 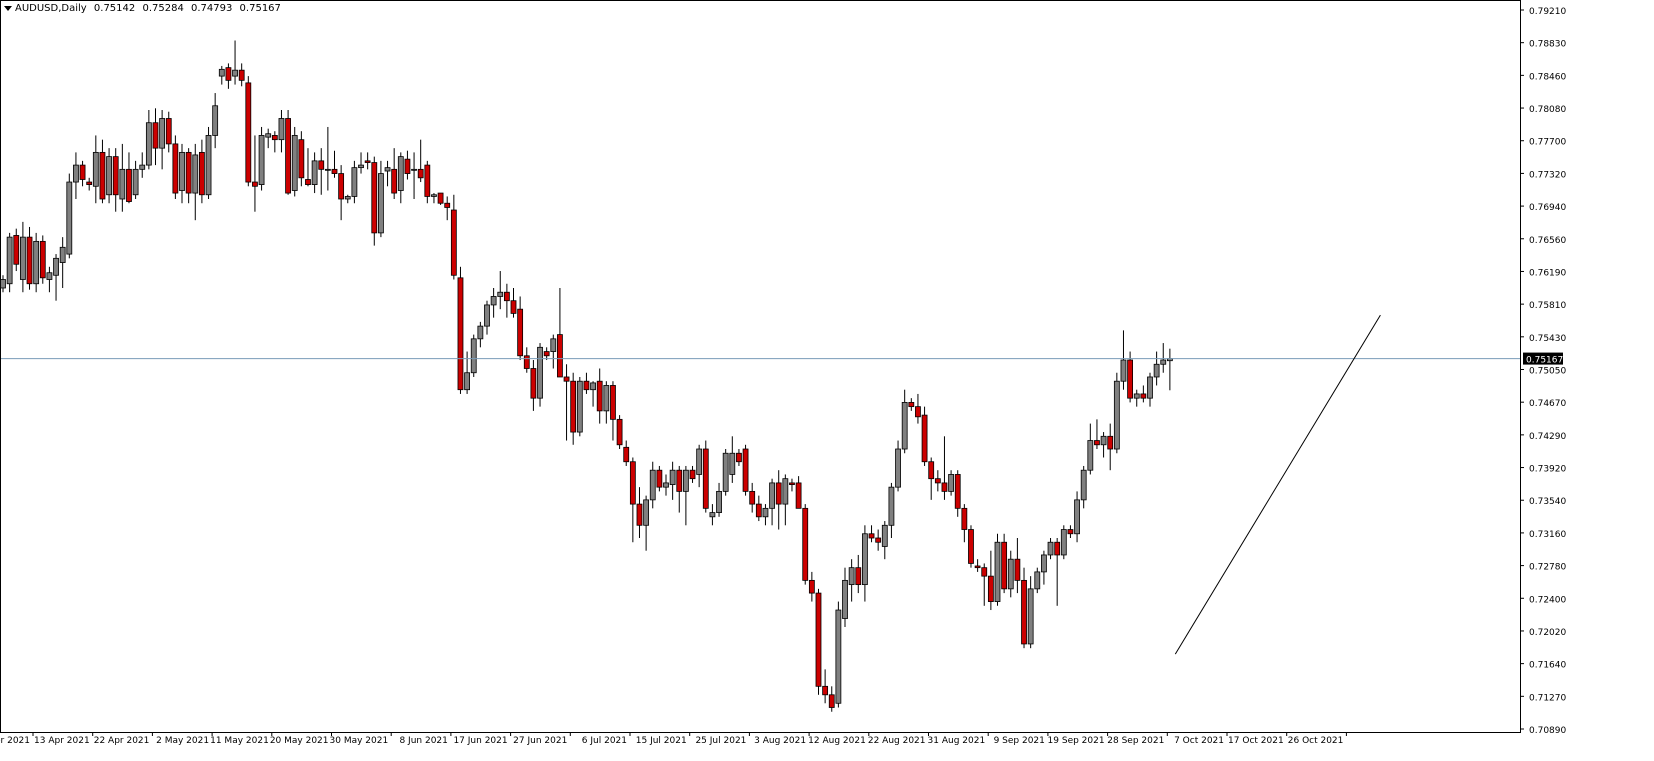 I want to click on time-tick-label: 25 Jul 2021, so click(x=720, y=741).